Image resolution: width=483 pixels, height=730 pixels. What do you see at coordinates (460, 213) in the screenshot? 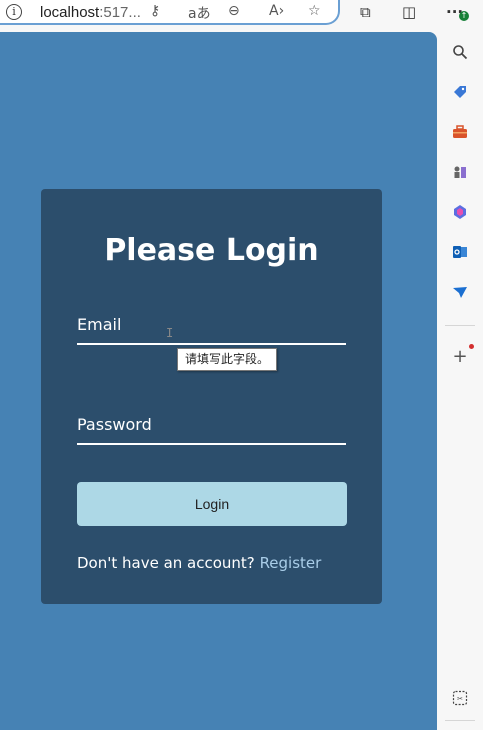
I see `copilot-icon` at bounding box center [460, 213].